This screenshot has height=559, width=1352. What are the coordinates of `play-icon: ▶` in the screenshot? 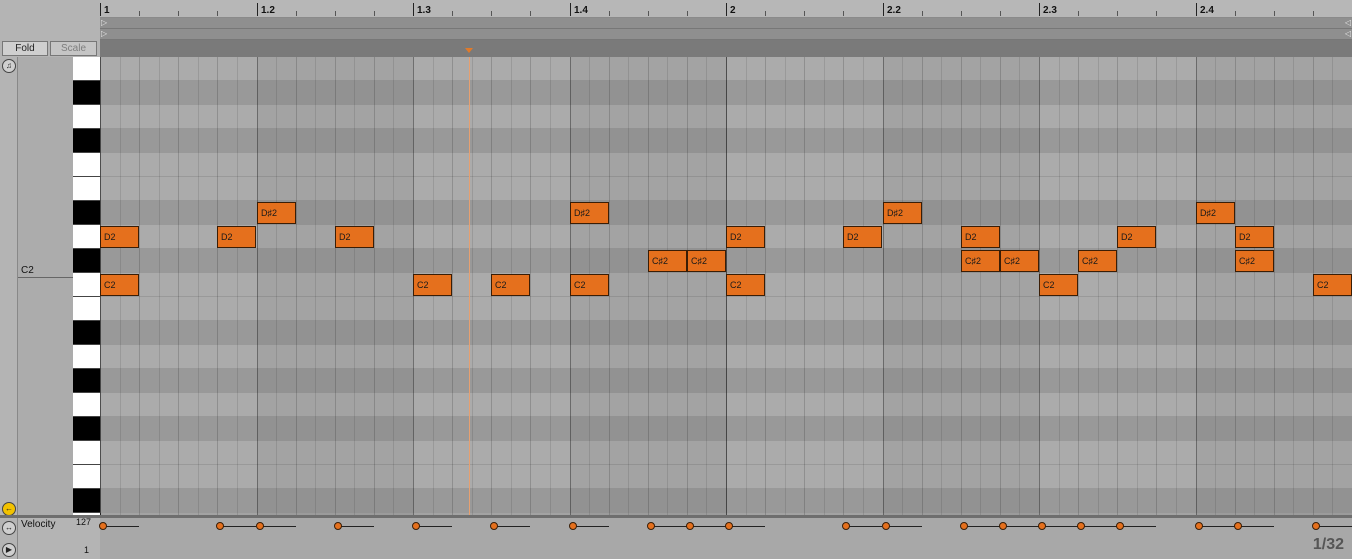 It's located at (9, 550).